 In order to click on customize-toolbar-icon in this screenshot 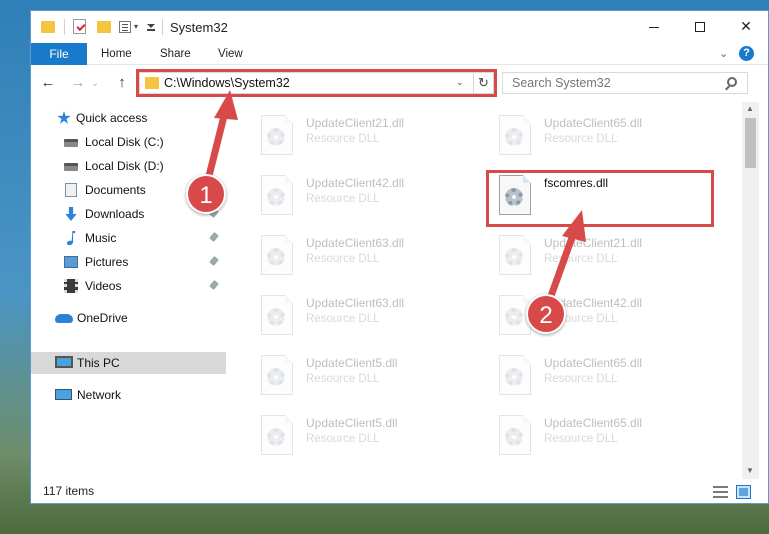, I will do `click(151, 27)`.